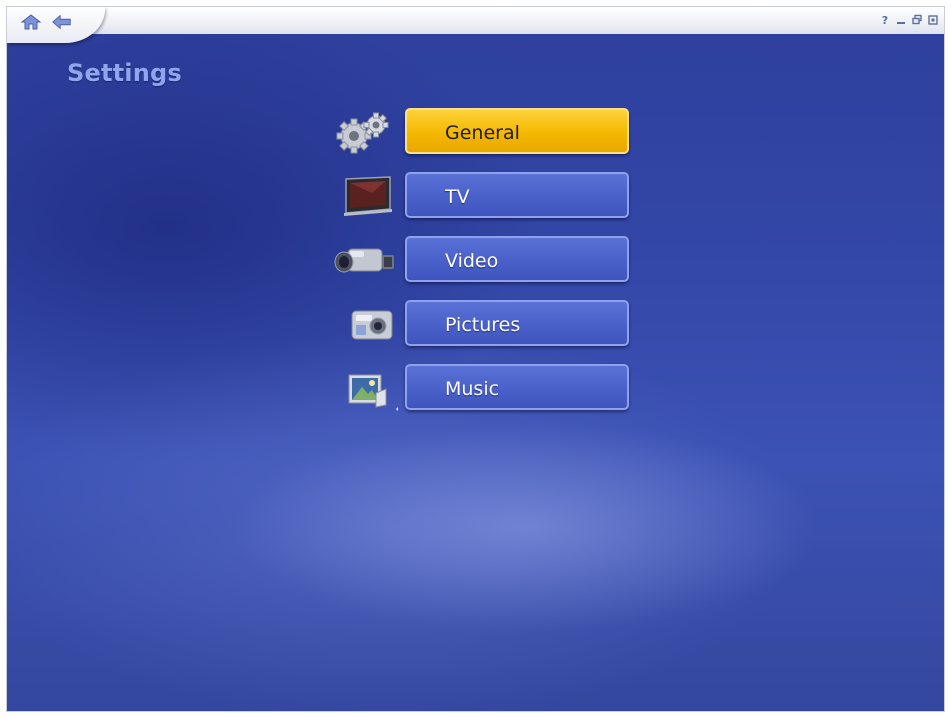  I want to click on minimize-button, so click(901, 20).